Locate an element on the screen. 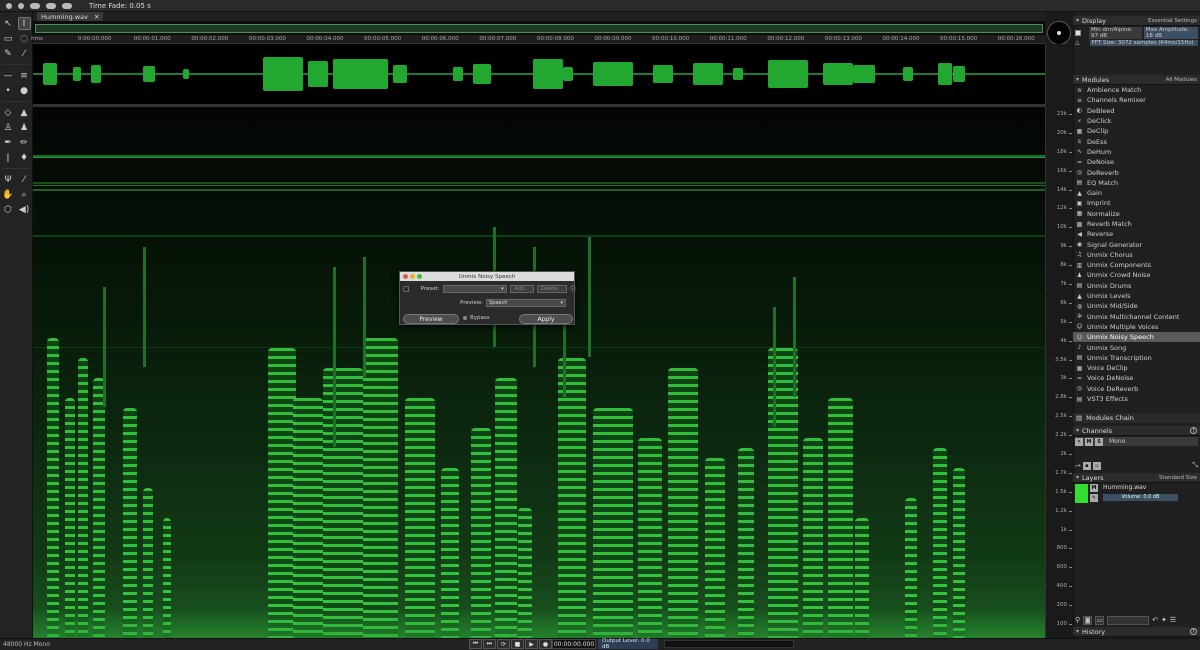  channel-solo-button: S is located at coordinates (1099, 441).